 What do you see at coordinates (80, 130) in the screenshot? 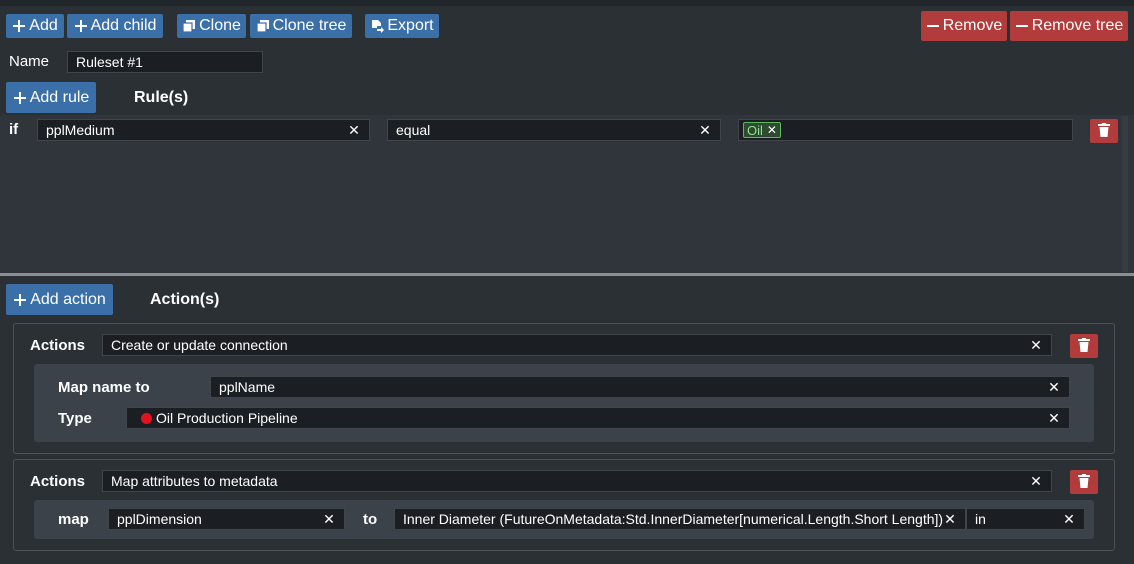
I see `rule-field-value: pplMedium` at bounding box center [80, 130].